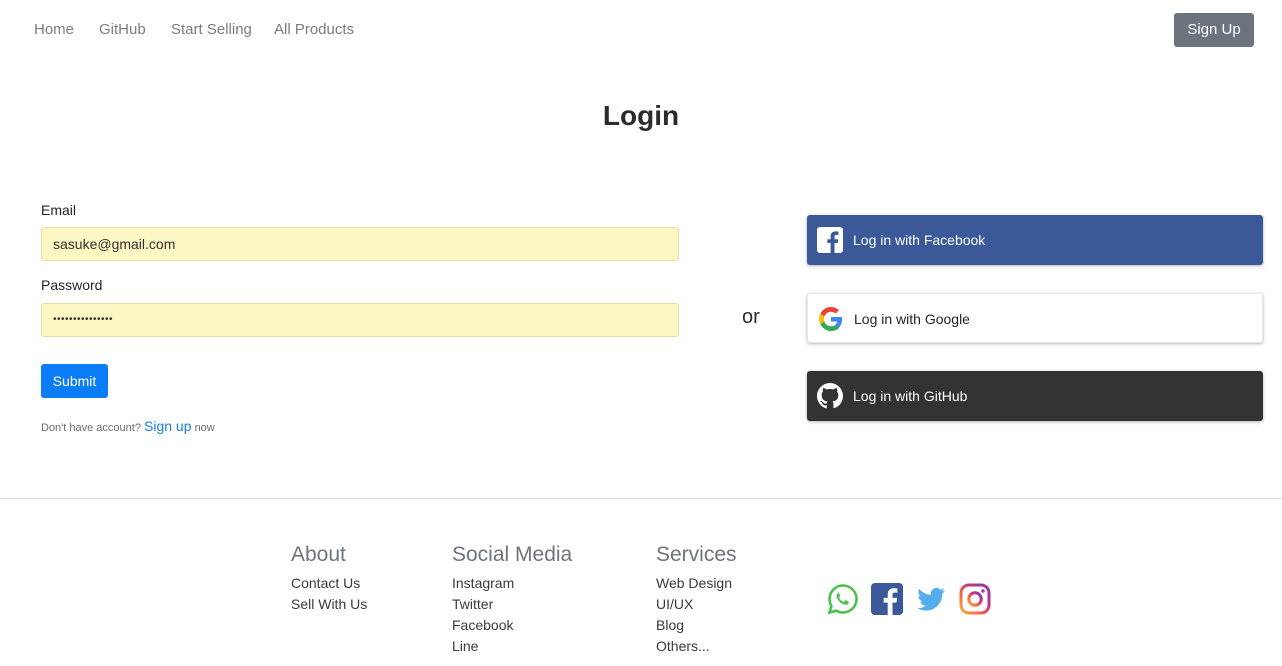 This screenshot has width=1282, height=666. Describe the element at coordinates (975, 599) in the screenshot. I see `instagram-icon` at that location.